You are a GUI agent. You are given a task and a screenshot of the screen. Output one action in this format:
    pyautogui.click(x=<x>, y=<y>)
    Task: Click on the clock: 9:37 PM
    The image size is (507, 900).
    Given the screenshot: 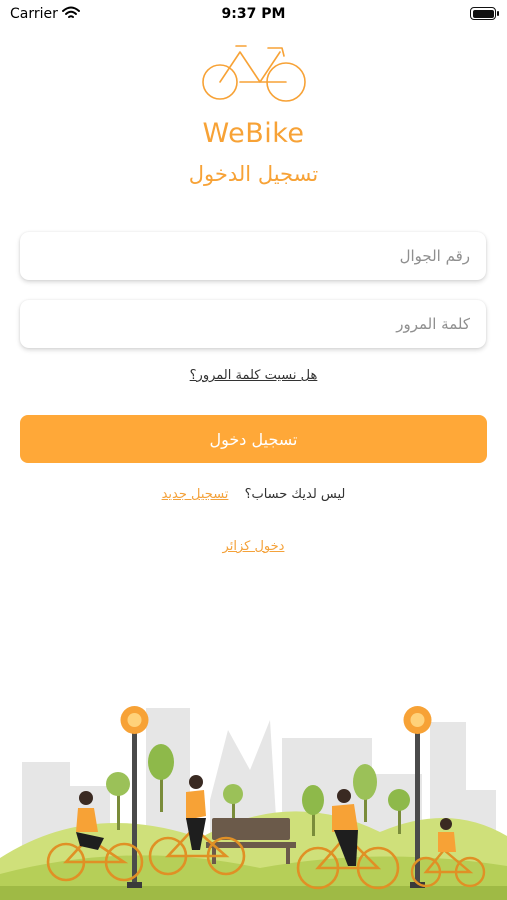 What is the action you would take?
    pyautogui.click(x=253, y=14)
    